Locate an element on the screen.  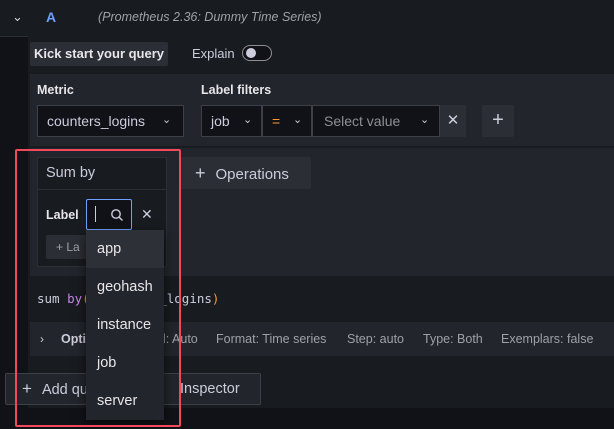
explain-toggle-knob is located at coordinates (251, 53).